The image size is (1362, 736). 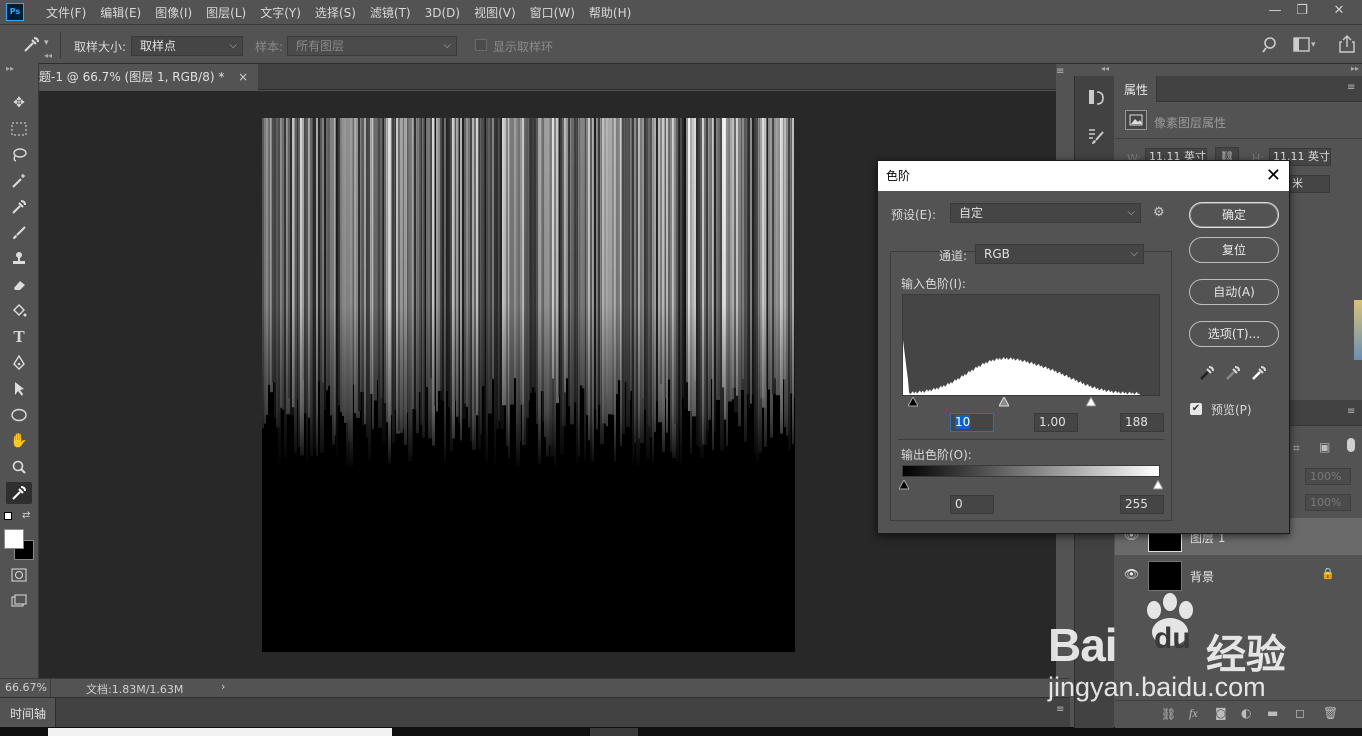 I want to click on quick-mask-icon, so click(x=19, y=575).